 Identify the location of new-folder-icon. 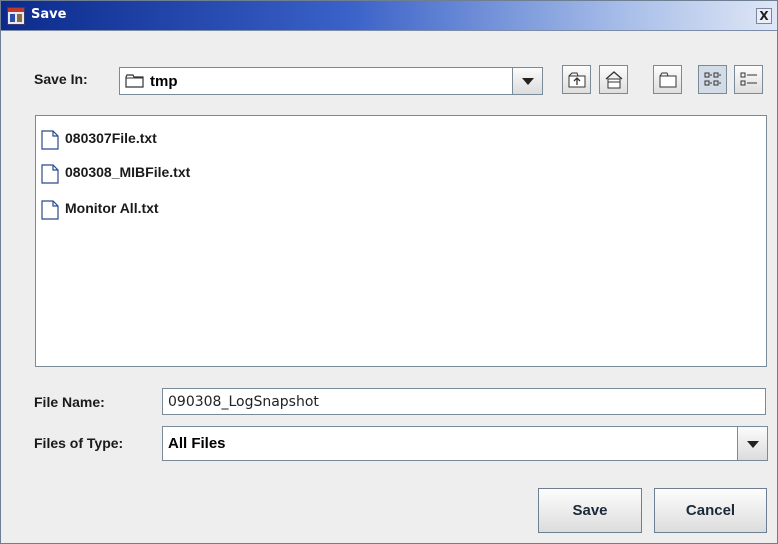
(668, 80).